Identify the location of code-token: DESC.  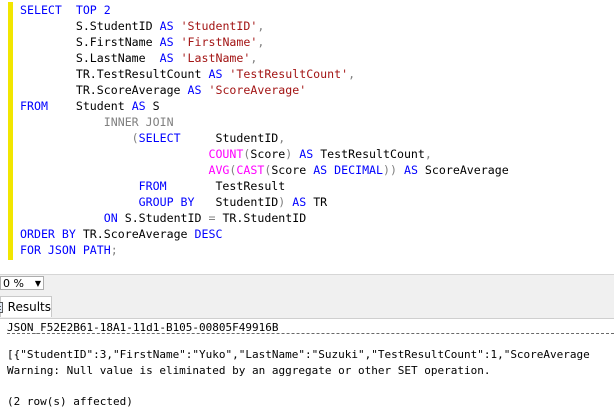
(208, 234).